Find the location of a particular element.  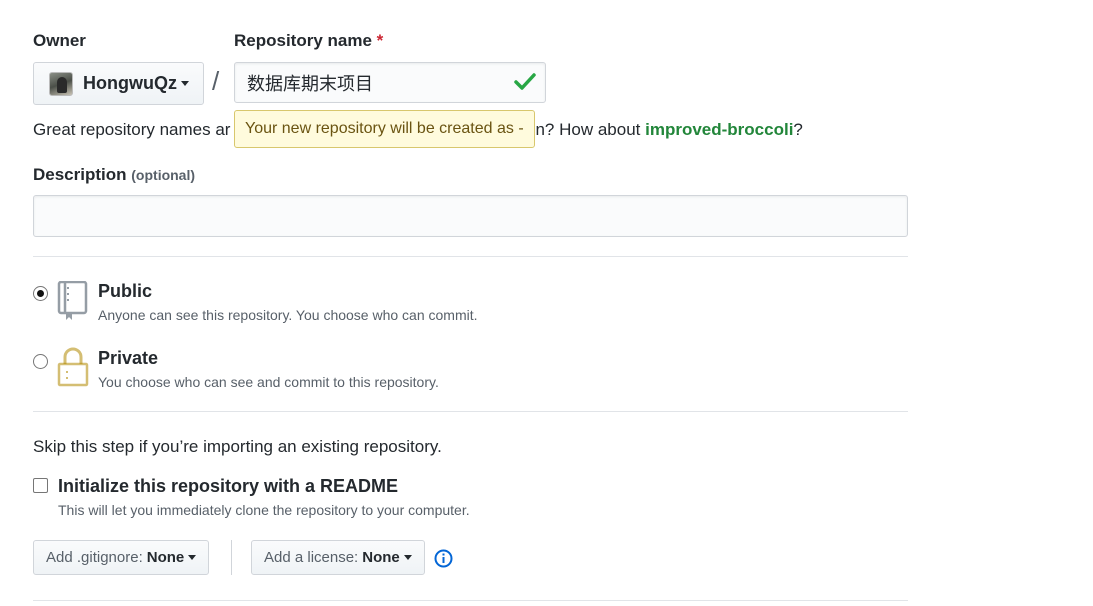

vertical-divider is located at coordinates (231, 557).